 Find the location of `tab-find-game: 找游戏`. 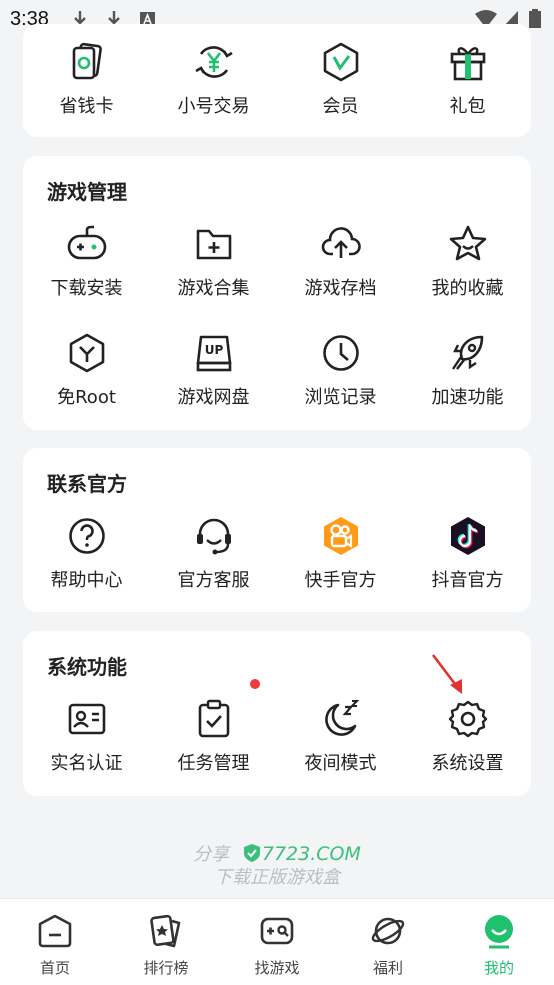

tab-find-game: 找游戏 is located at coordinates (277, 942).